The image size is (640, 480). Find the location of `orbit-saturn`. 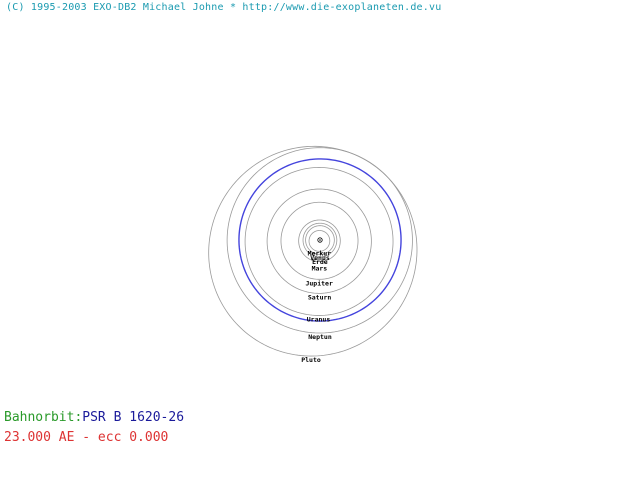

orbit-saturn is located at coordinates (319, 241).